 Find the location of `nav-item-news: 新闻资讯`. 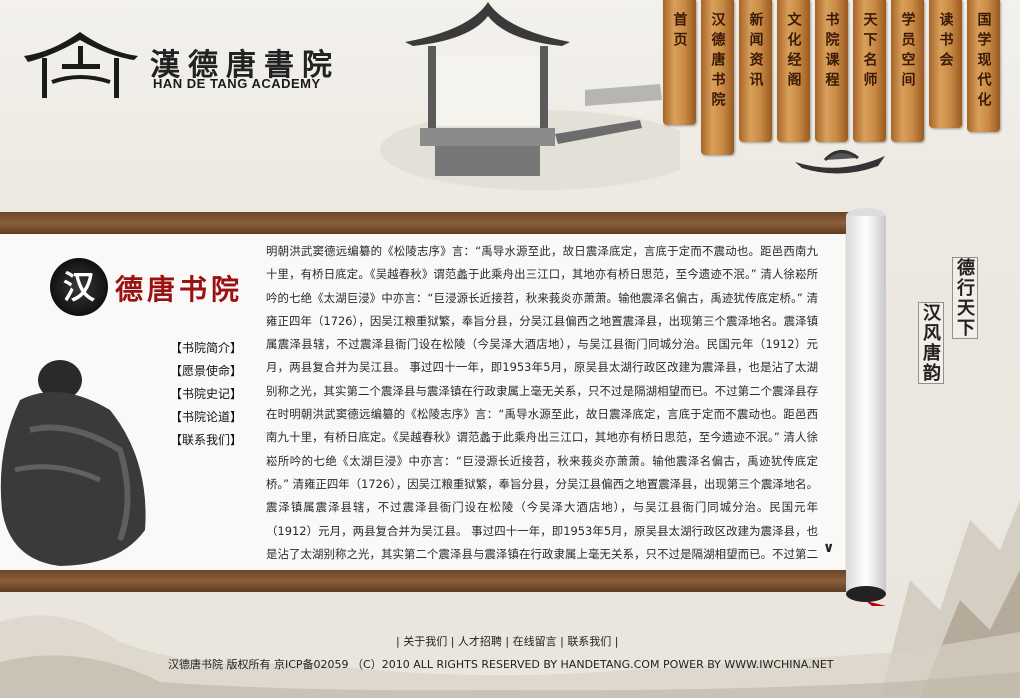

nav-item-news: 新闻资讯 is located at coordinates (755, 71).